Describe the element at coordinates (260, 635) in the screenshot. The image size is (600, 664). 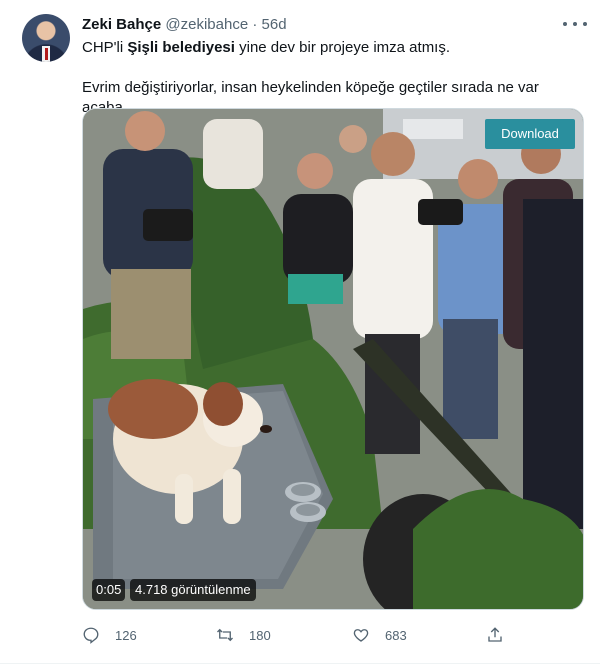
I see `retweet-count: 180` at that location.